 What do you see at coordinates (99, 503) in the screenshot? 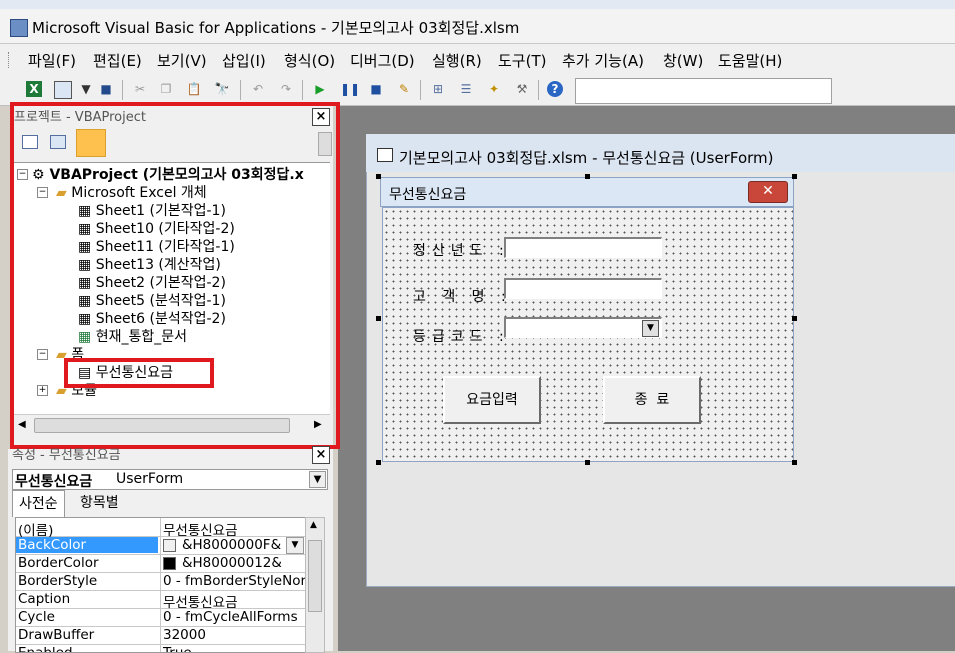
I see `tab-categorized: 항목별` at bounding box center [99, 503].